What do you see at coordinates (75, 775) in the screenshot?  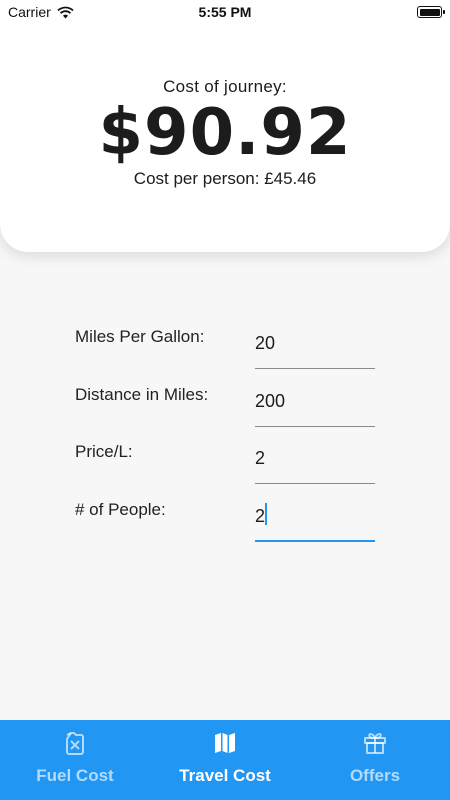 I see `nav-label-fuel-cost: Fuel Cost` at bounding box center [75, 775].